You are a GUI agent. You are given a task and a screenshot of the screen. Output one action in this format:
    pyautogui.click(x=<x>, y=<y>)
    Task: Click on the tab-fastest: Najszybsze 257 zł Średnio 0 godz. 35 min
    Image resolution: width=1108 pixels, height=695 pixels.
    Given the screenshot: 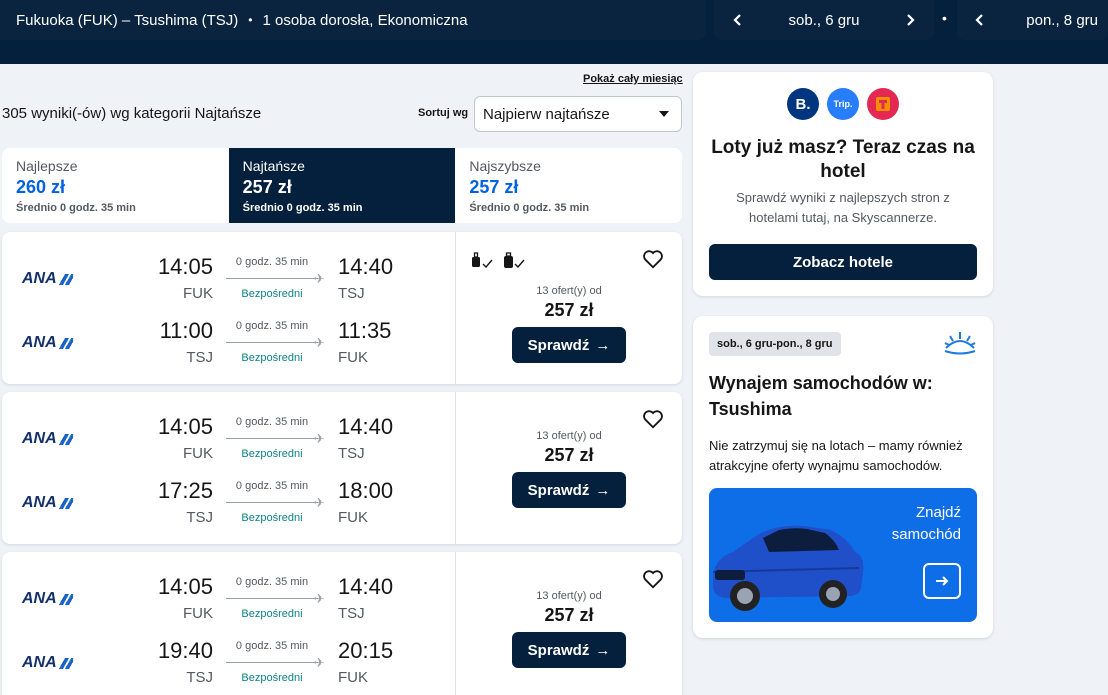 What is the action you would take?
    pyautogui.click(x=568, y=185)
    